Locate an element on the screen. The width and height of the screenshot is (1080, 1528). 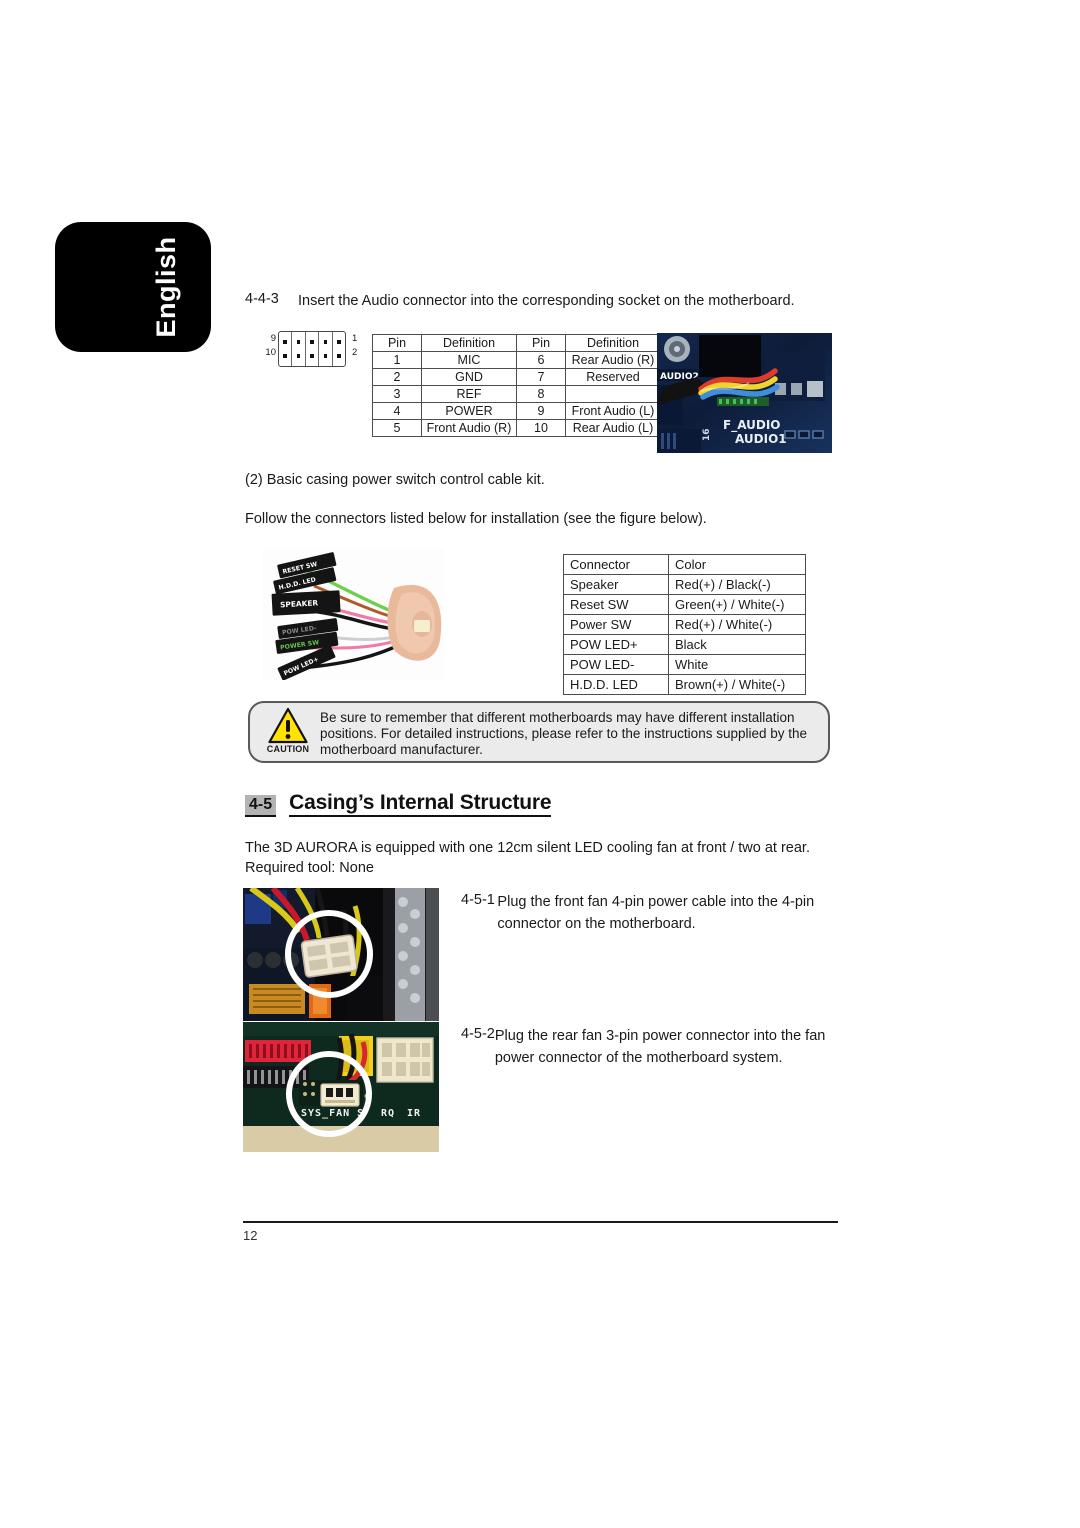
footer-divider is located at coordinates (540, 1222).